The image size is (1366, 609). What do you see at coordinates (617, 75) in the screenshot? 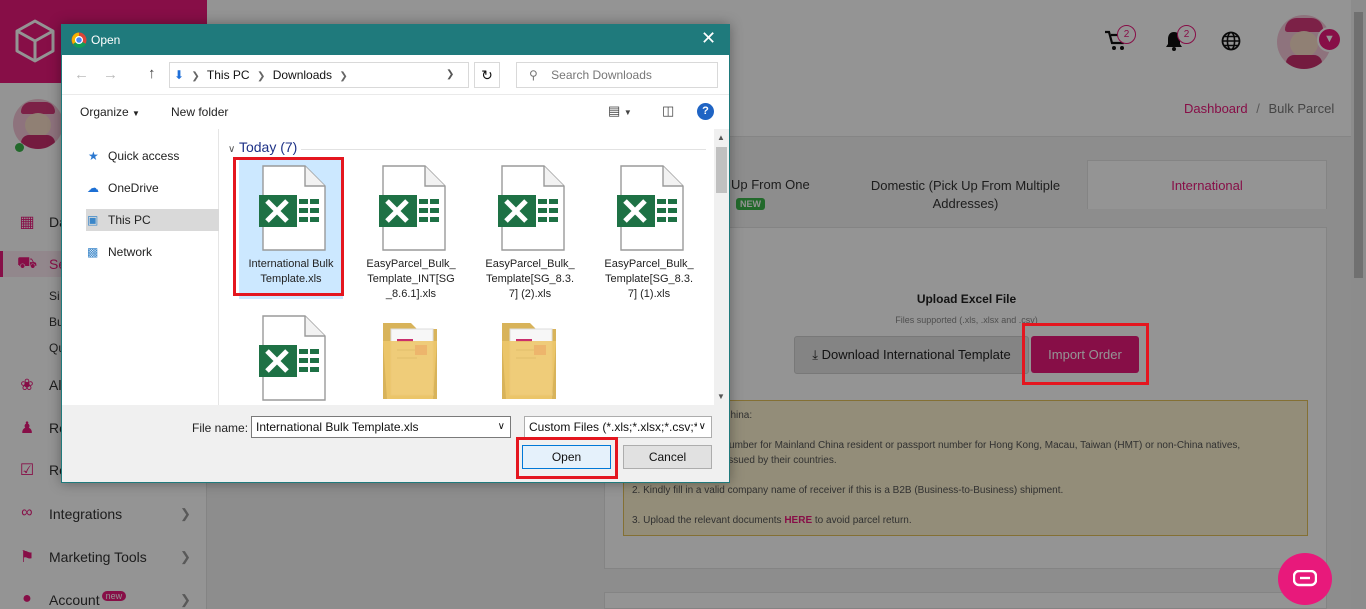
I see `search-downloads-input: ⚲ Search Downloads` at bounding box center [617, 75].